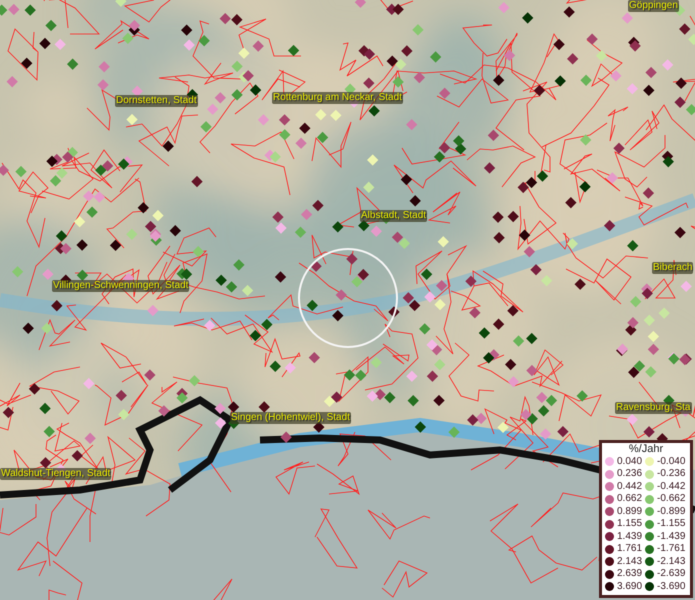 This screenshot has width=695, height=600. What do you see at coordinates (671, 574) in the screenshot?
I see `legend-value: -2.639` at bounding box center [671, 574].